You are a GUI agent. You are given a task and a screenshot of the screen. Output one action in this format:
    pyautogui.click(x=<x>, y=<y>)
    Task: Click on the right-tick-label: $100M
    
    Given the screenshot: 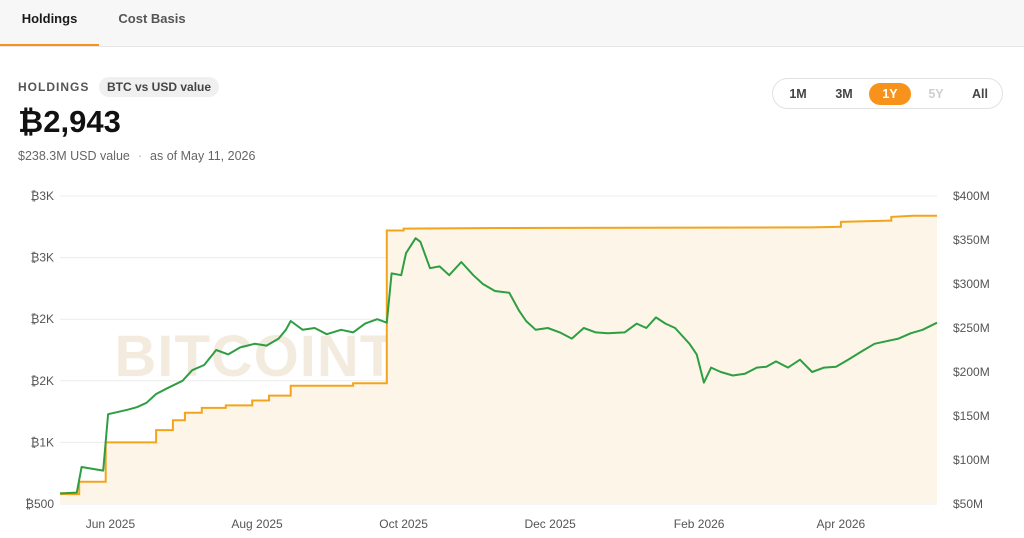 What is the action you would take?
    pyautogui.click(x=971, y=460)
    